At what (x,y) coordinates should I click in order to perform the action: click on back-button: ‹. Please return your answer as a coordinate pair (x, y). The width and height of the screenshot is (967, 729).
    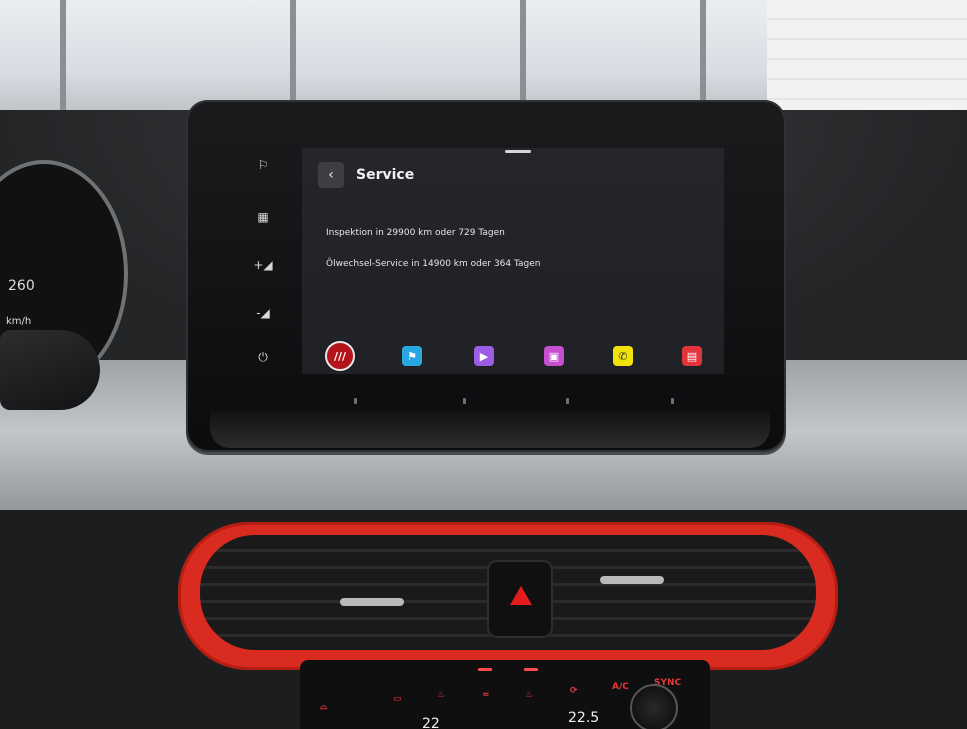
    Looking at the image, I should click on (331, 175).